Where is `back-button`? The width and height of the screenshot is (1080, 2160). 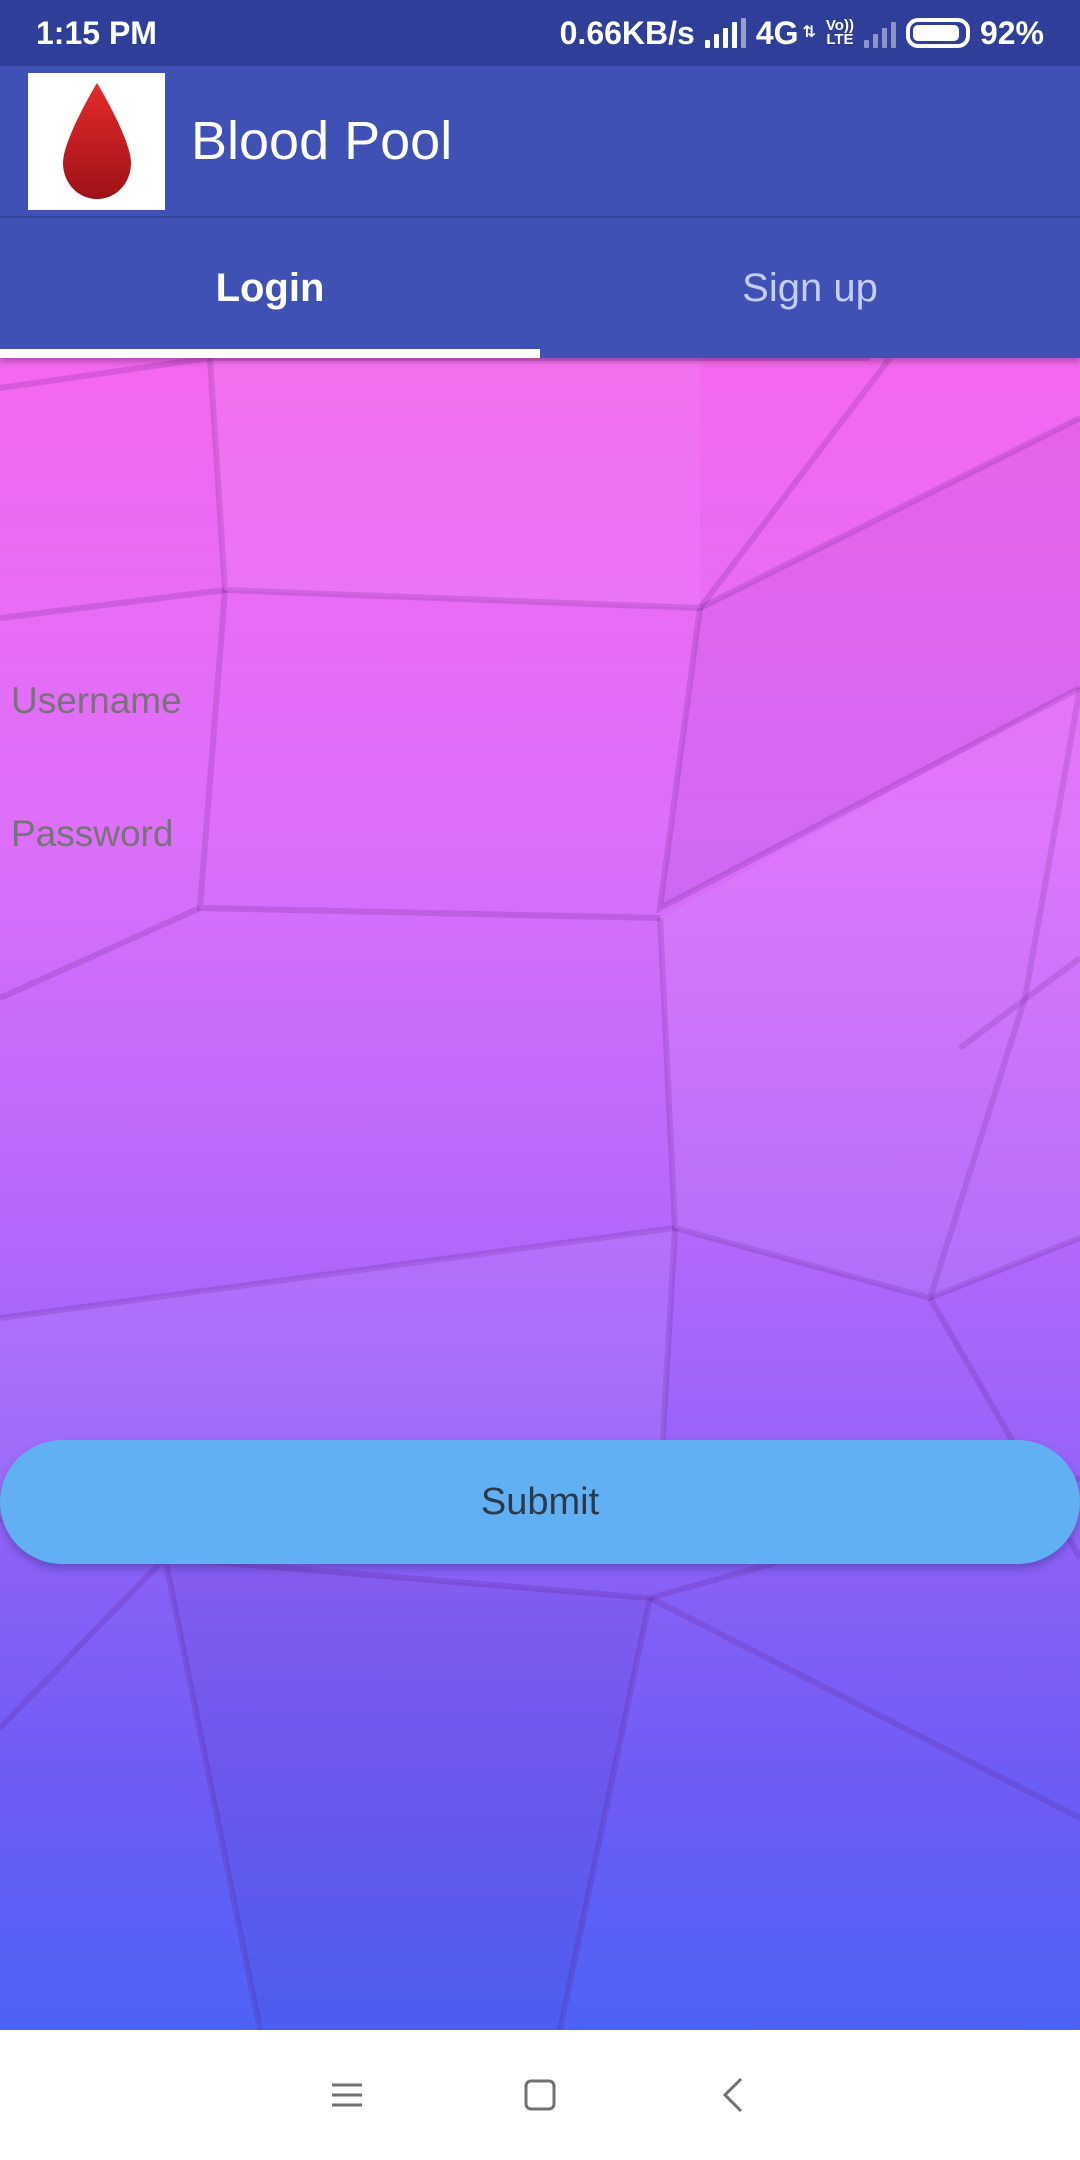 back-button is located at coordinates (733, 2095).